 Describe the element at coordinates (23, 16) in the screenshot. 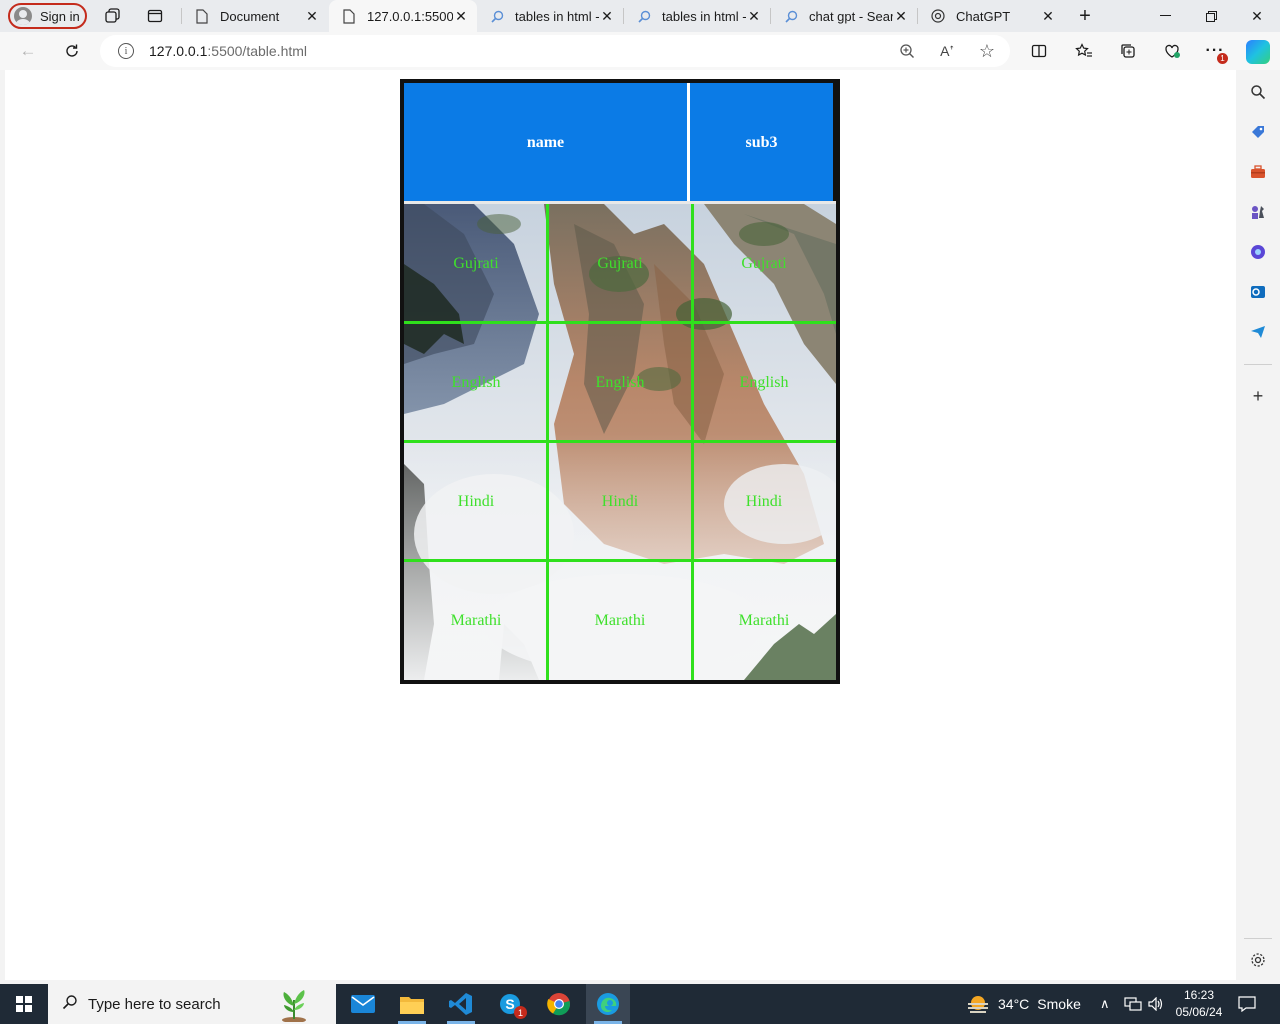

I see `profile-avatar-icon` at that location.